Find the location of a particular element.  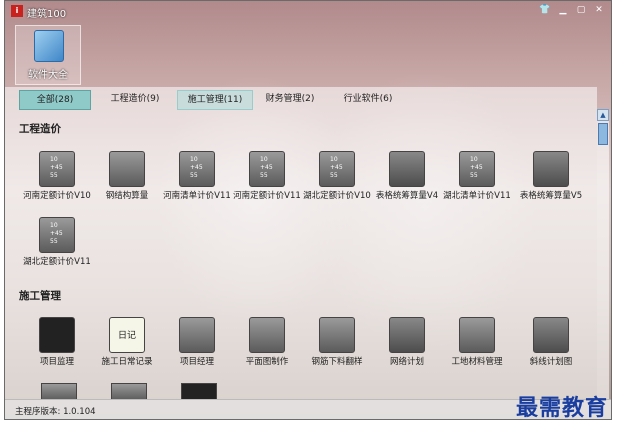

app-tile: 10 +45 55 河南清单计价V11 is located at coordinates (197, 176).